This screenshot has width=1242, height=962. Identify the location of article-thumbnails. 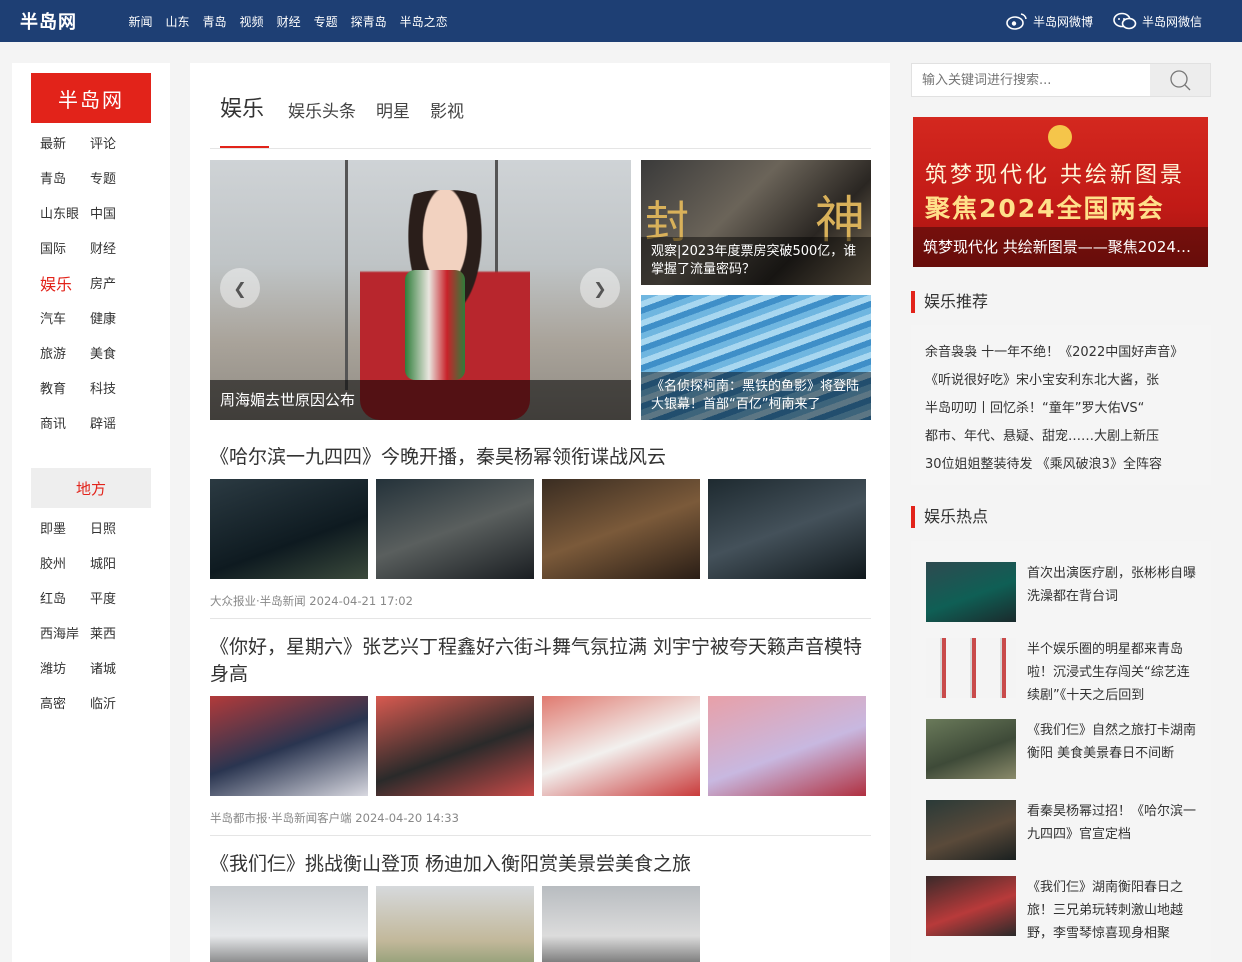
(540, 529).